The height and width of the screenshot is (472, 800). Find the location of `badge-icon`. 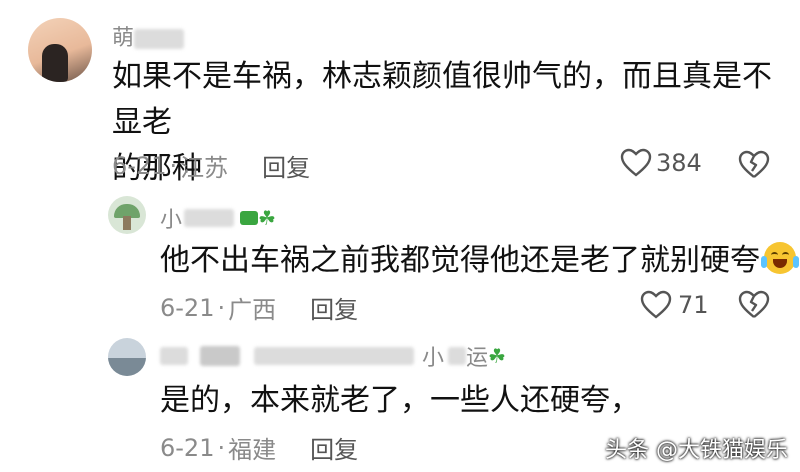

badge-icon is located at coordinates (249, 218).